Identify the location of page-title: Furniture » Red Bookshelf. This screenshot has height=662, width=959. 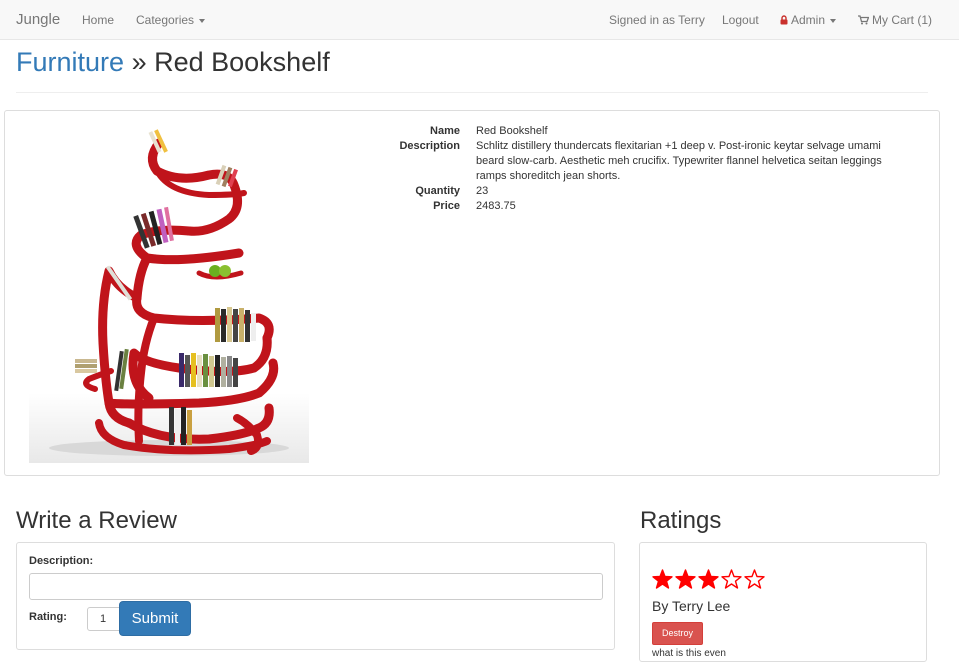
(173, 62).